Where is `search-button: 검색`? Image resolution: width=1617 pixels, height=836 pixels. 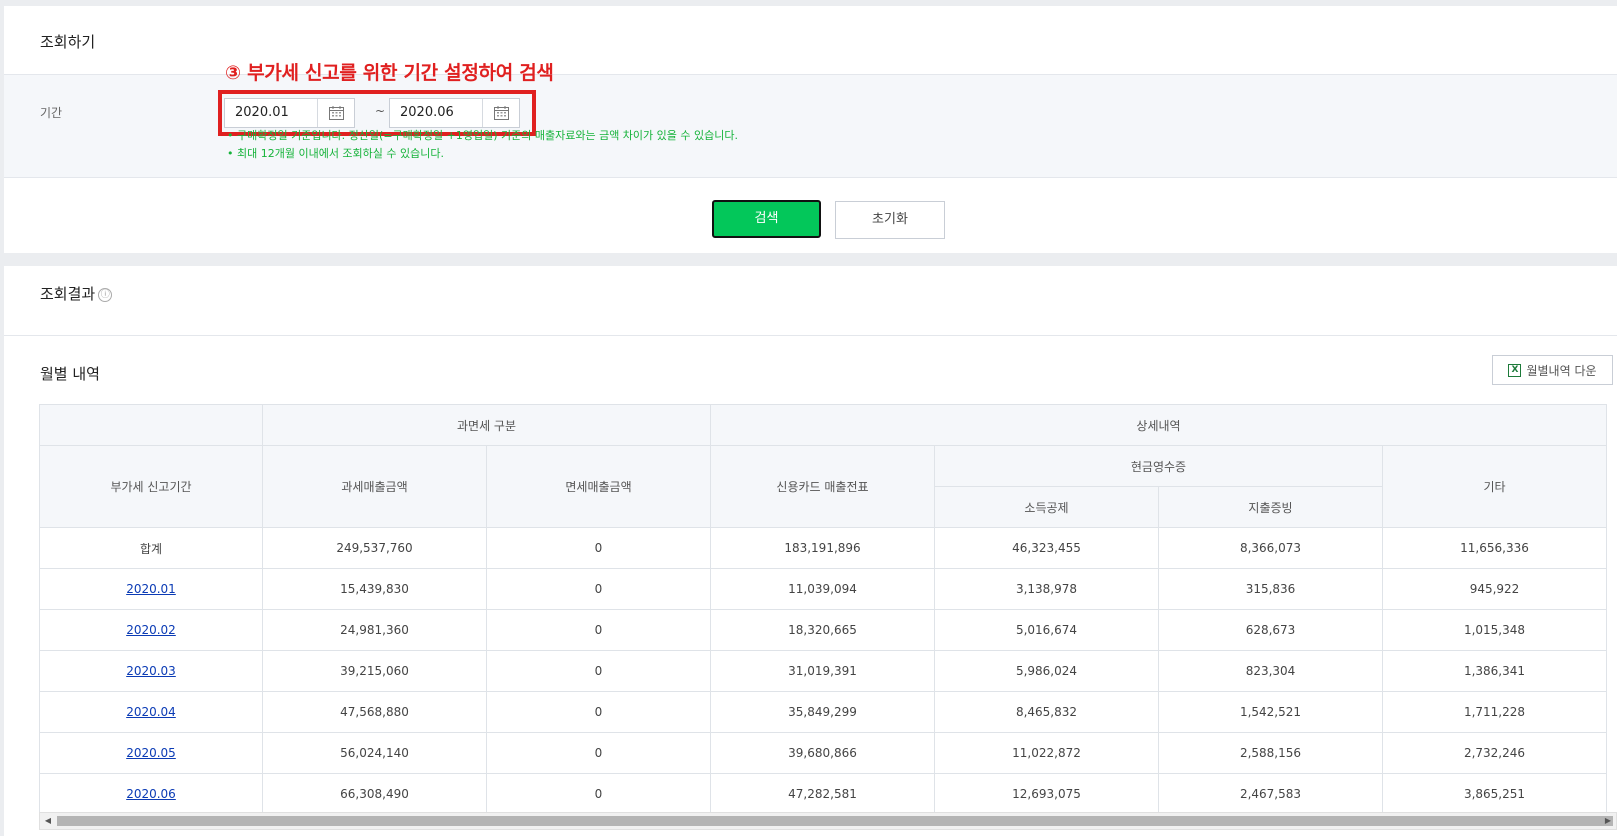
search-button: 검색 is located at coordinates (766, 219).